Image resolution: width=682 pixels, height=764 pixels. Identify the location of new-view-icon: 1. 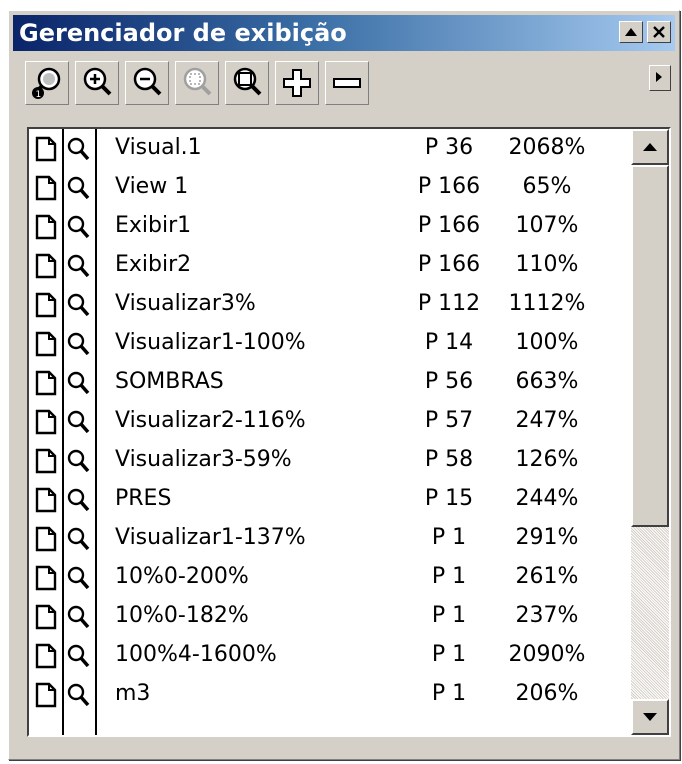
(46, 83).